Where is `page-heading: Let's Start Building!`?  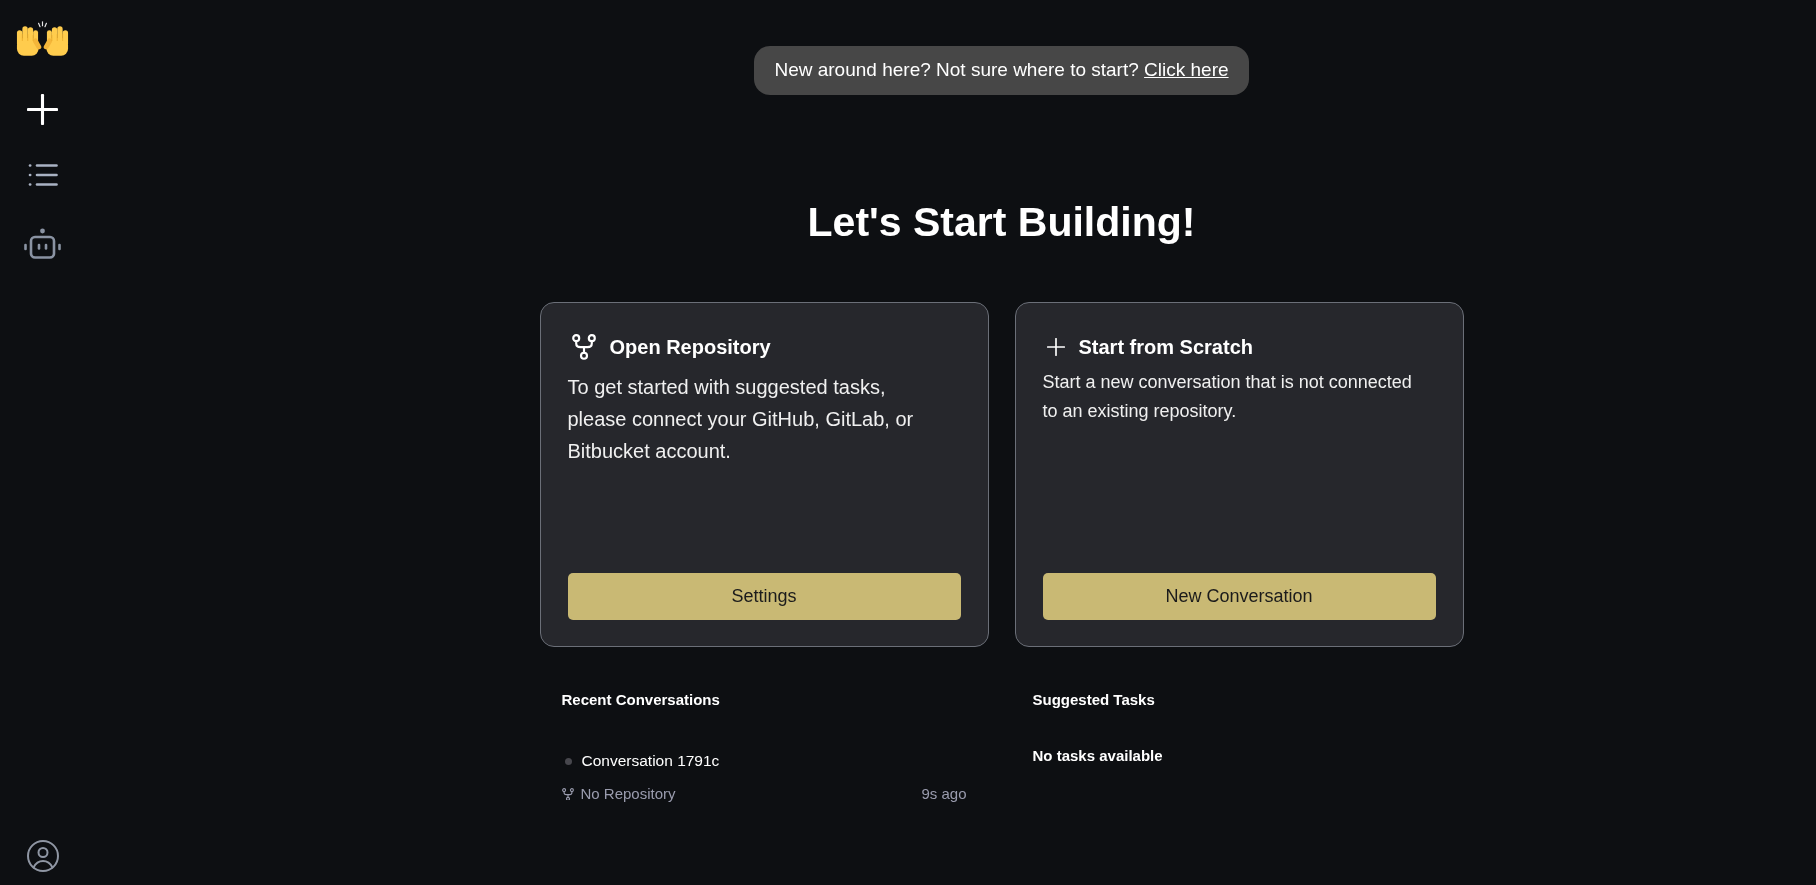 page-heading: Let's Start Building! is located at coordinates (1001, 222).